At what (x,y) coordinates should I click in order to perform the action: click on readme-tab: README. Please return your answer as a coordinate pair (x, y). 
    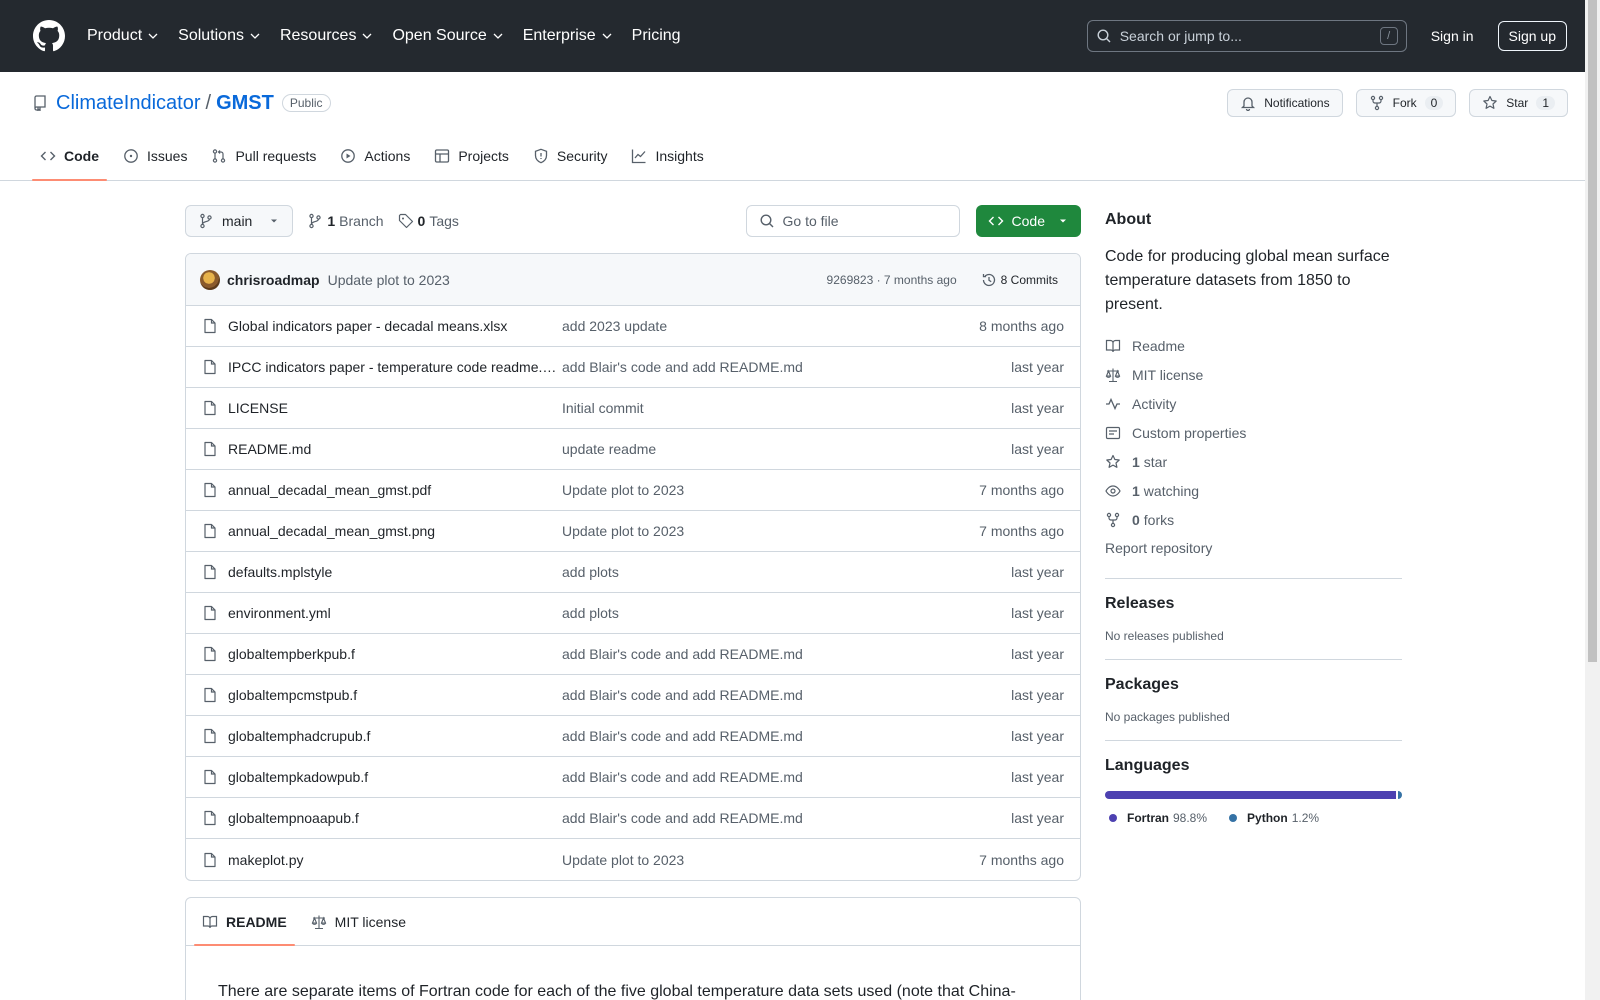
    Looking at the image, I should click on (244, 922).